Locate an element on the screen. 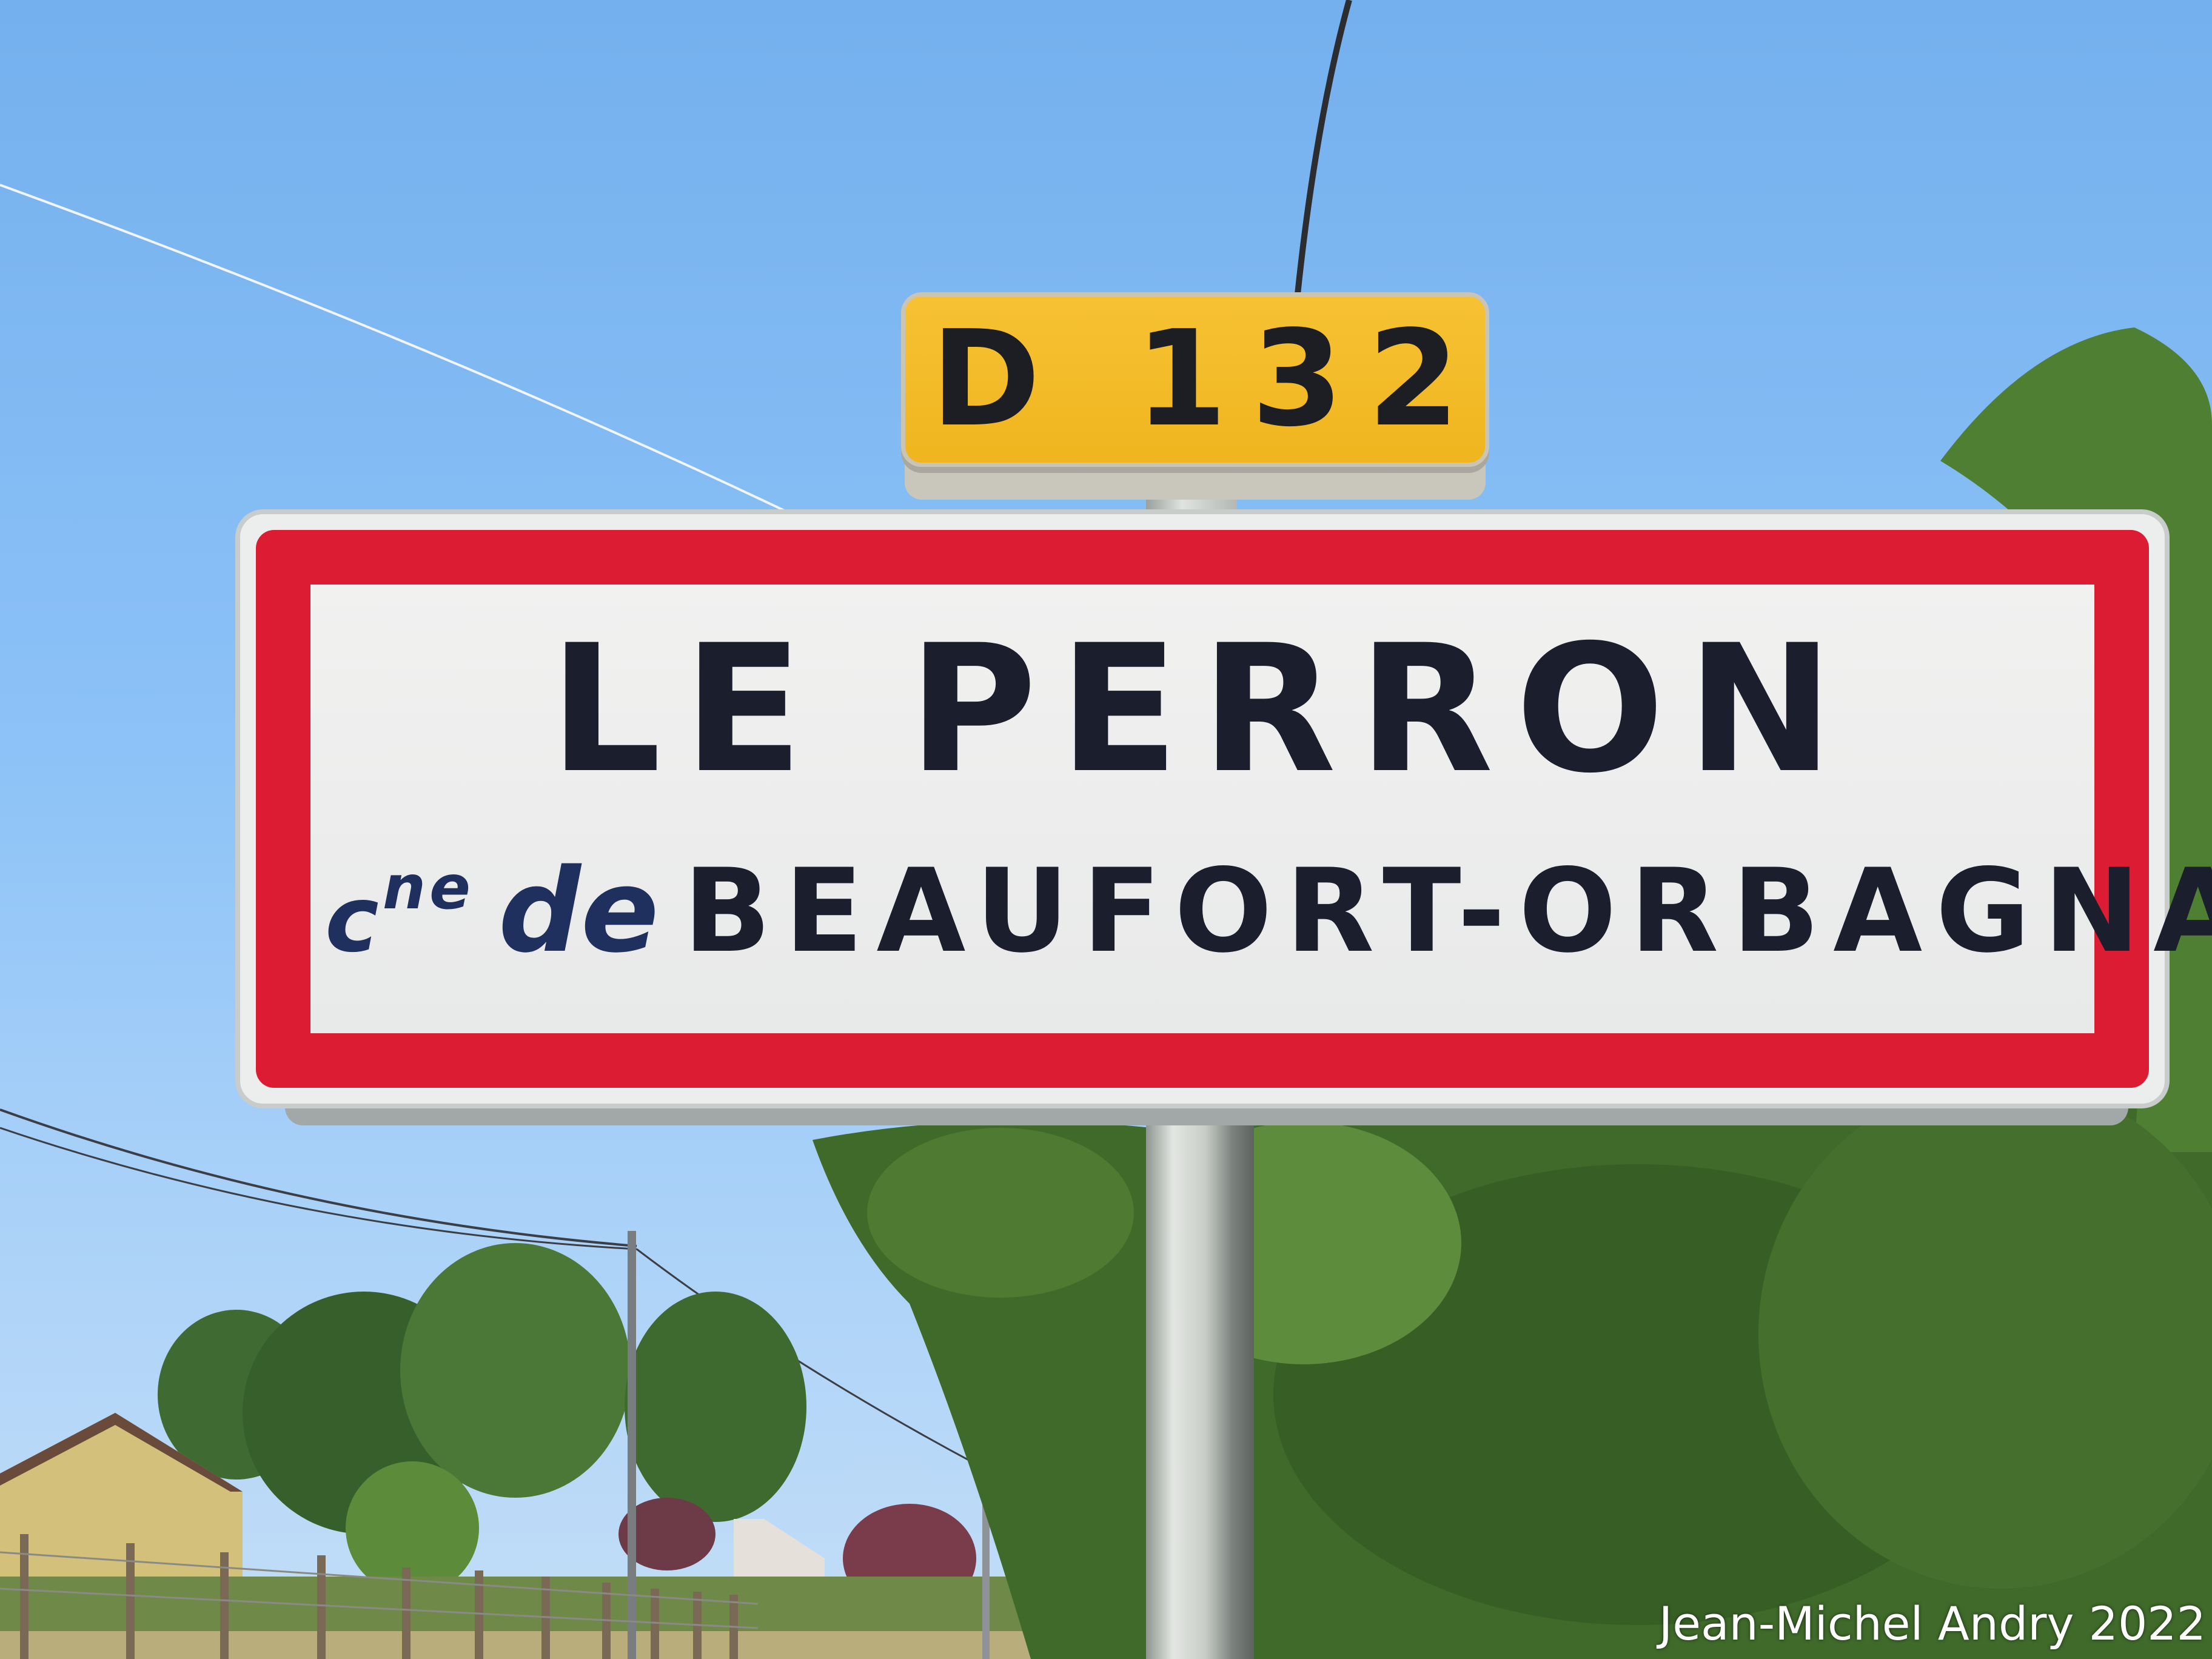 This screenshot has width=2212, height=1659. sign-pole-top is located at coordinates (1191, 491).